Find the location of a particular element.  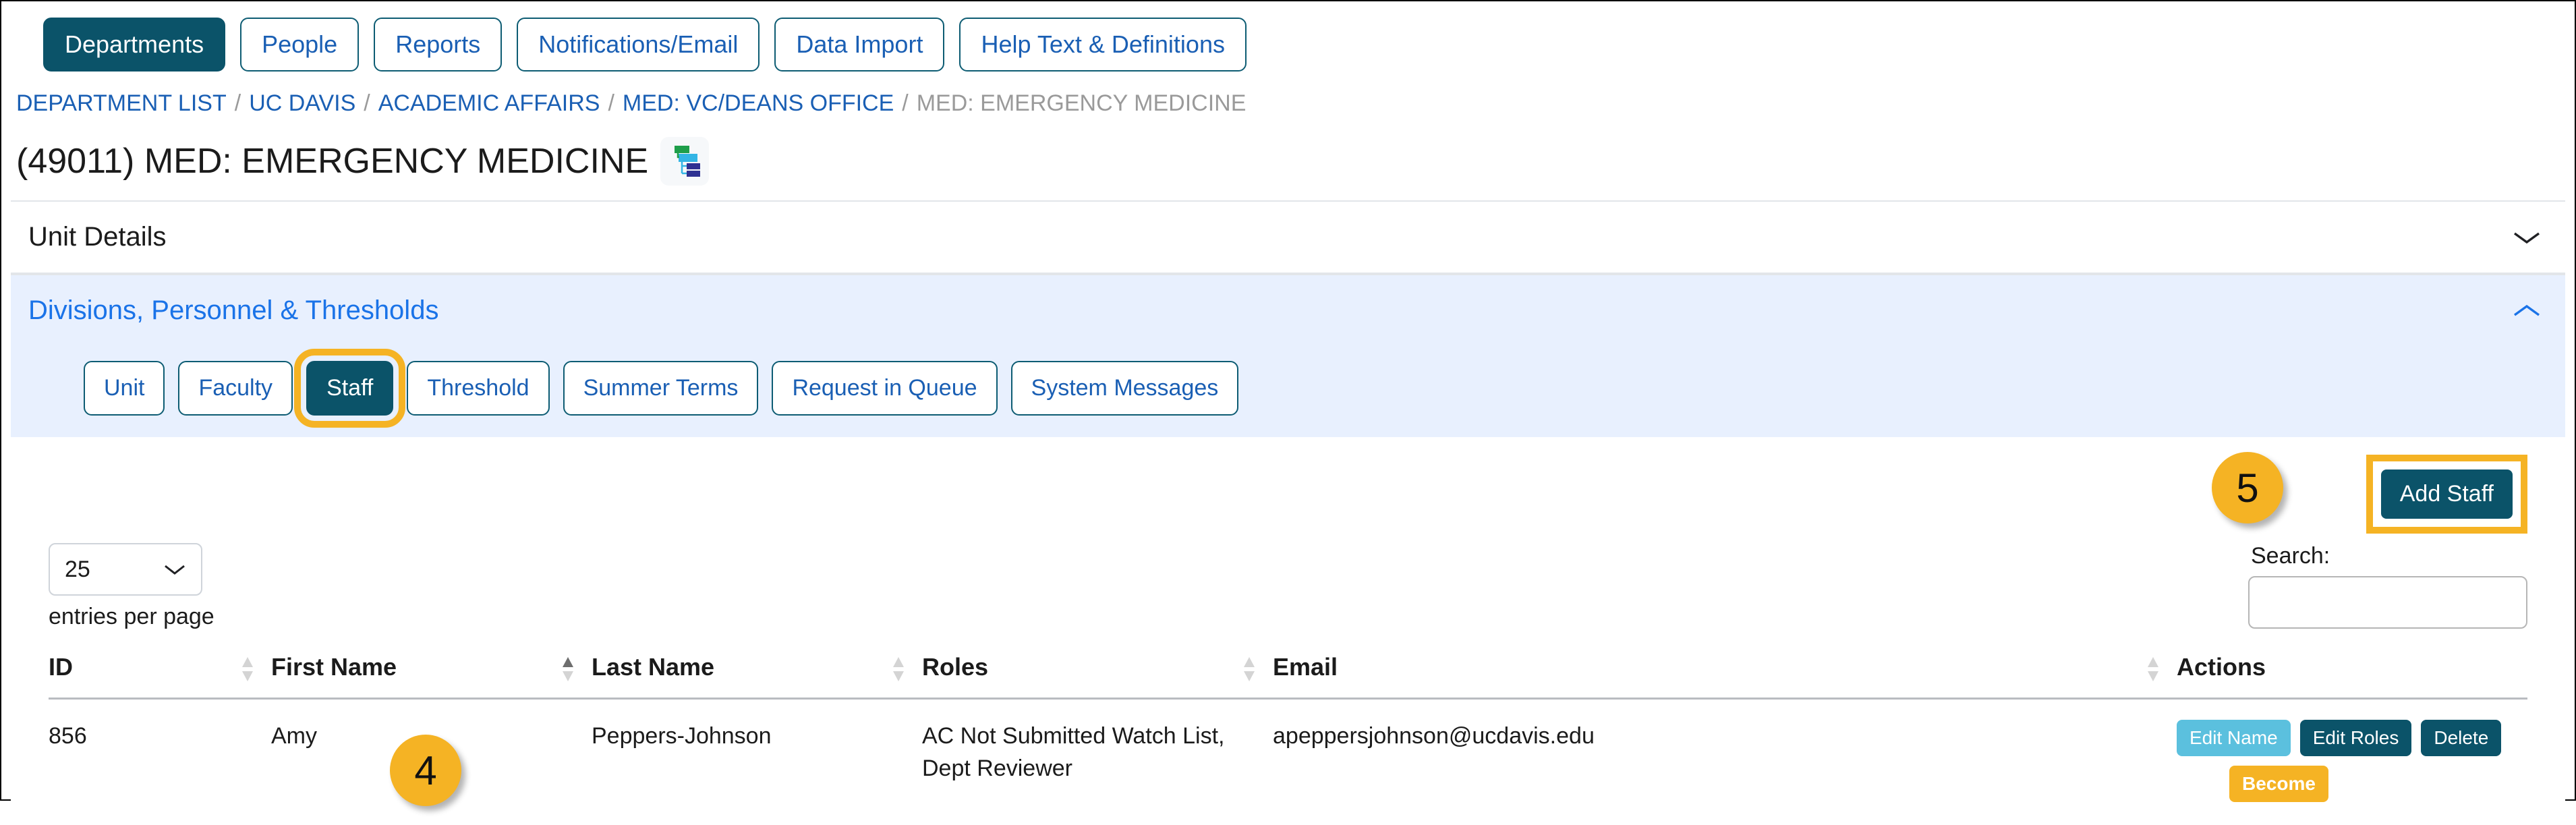

add-staff-highlight: Add Staff is located at coordinates (2446, 494).